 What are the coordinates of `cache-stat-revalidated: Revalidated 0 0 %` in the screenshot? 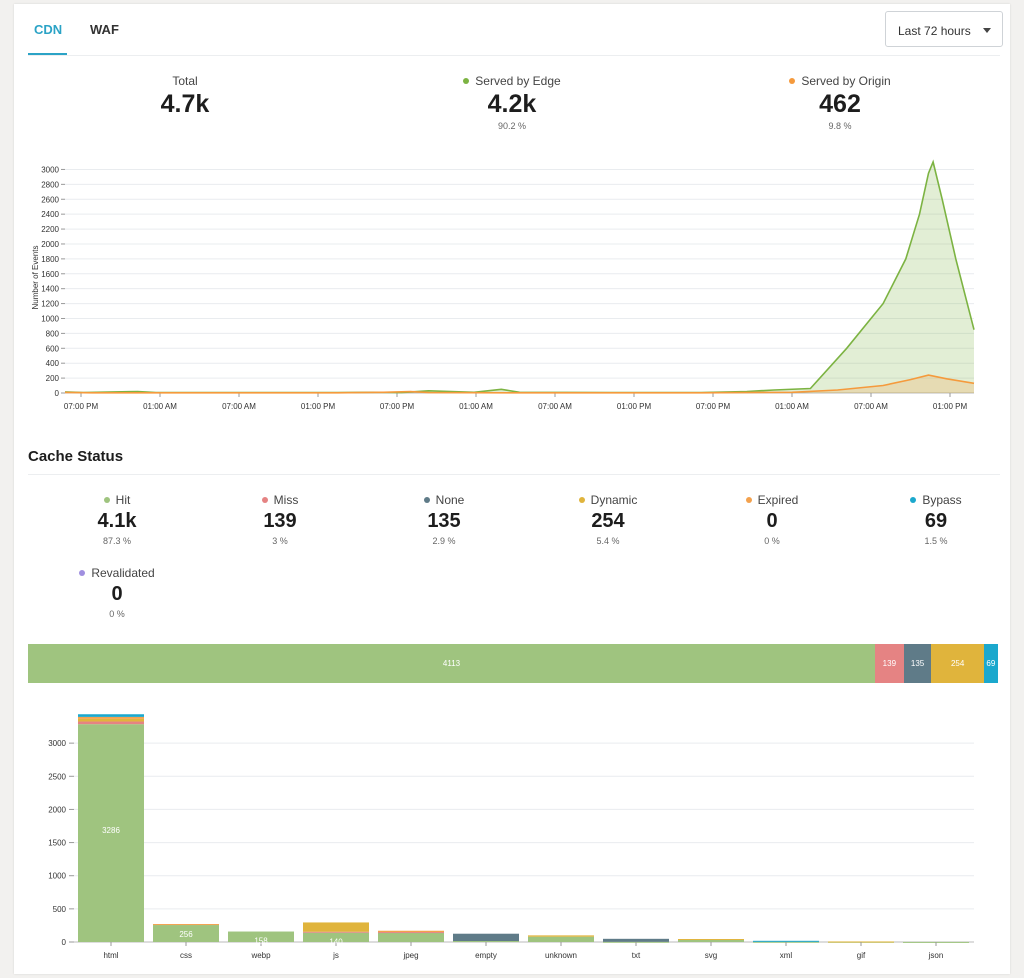 It's located at (117, 593).